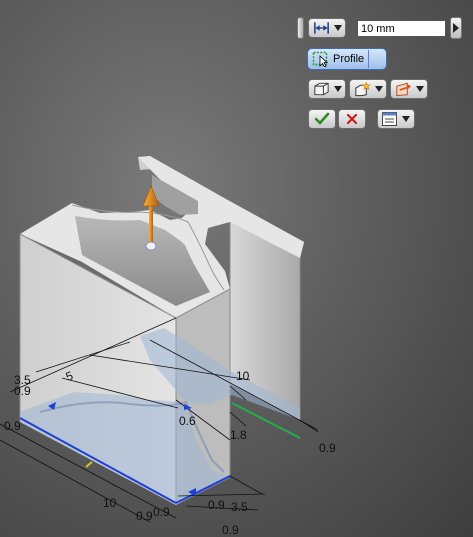  Describe the element at coordinates (144, 516) in the screenshot. I see `dim-0-9-bottom-a: 0.9` at that location.